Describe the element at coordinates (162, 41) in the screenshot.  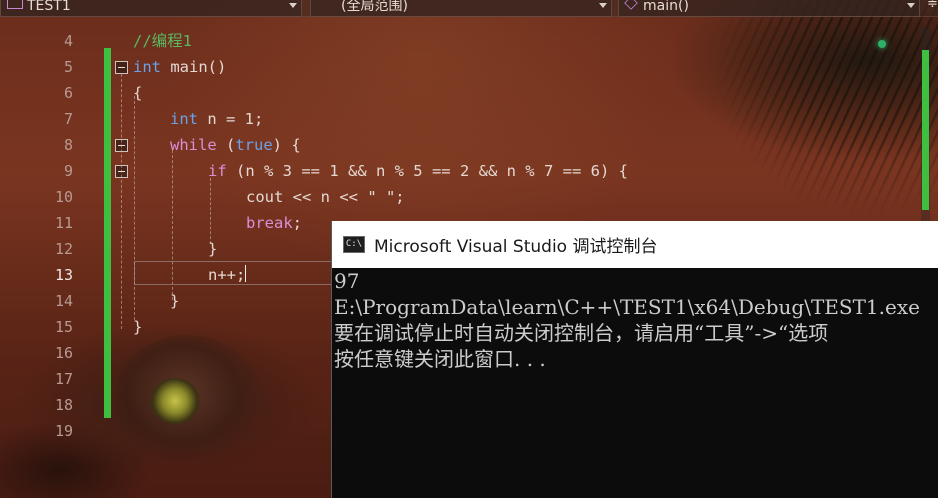
I see `code-comment: //编程1` at that location.